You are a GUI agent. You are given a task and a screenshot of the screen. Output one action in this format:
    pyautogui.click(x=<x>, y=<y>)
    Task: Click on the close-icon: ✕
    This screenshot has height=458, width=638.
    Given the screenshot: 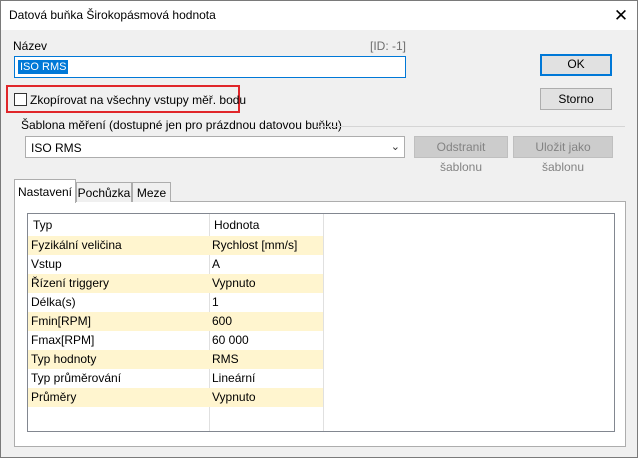 What is the action you would take?
    pyautogui.click(x=621, y=15)
    